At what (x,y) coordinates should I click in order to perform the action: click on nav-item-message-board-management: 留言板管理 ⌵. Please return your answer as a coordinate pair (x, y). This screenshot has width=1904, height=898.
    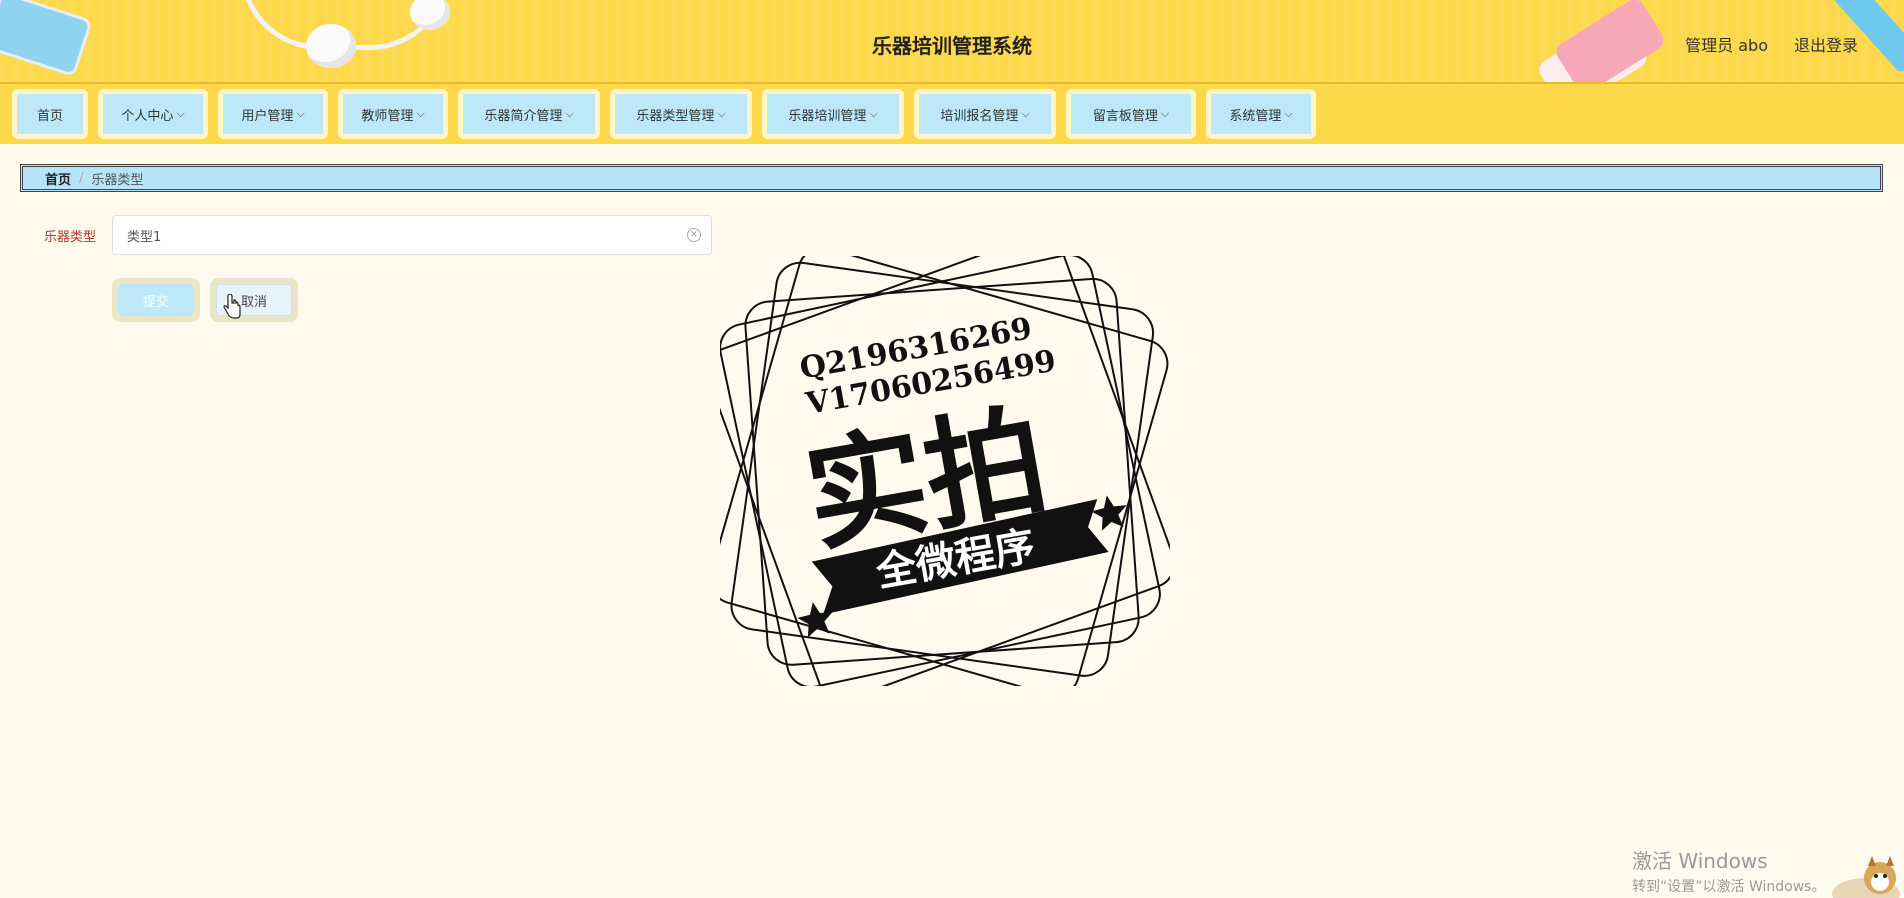
    Looking at the image, I should click on (1131, 114).